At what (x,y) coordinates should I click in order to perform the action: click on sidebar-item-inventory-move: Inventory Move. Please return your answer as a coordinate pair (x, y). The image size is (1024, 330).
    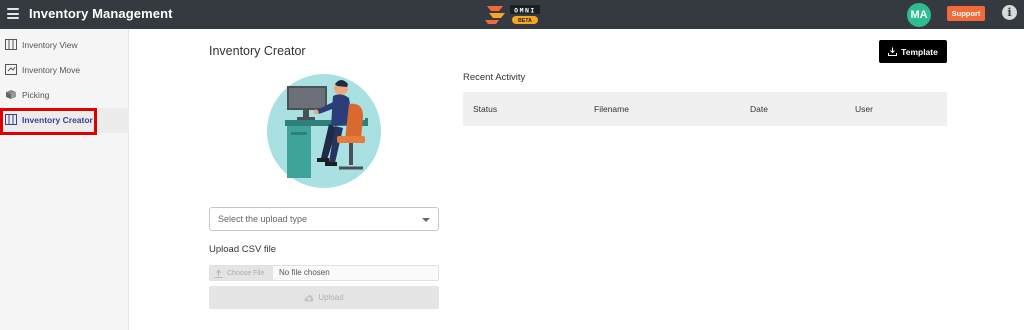
    Looking at the image, I should click on (64, 70).